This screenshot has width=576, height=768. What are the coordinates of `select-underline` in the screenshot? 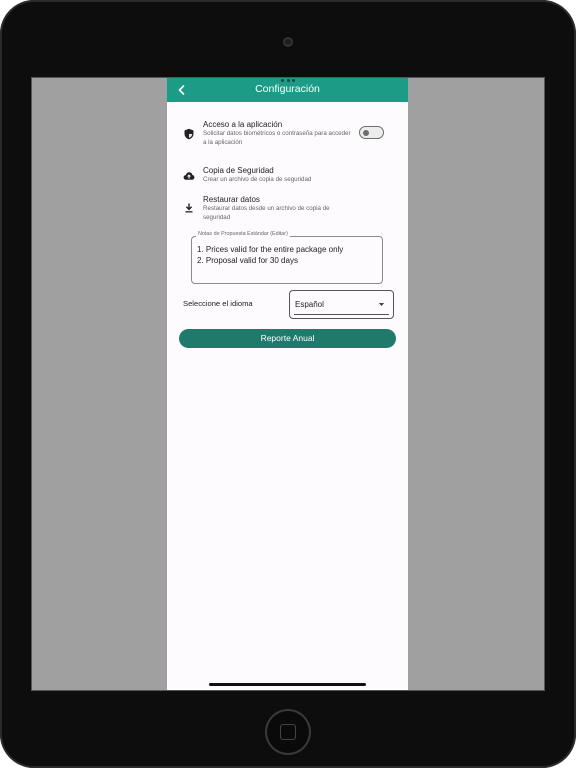 It's located at (341, 314).